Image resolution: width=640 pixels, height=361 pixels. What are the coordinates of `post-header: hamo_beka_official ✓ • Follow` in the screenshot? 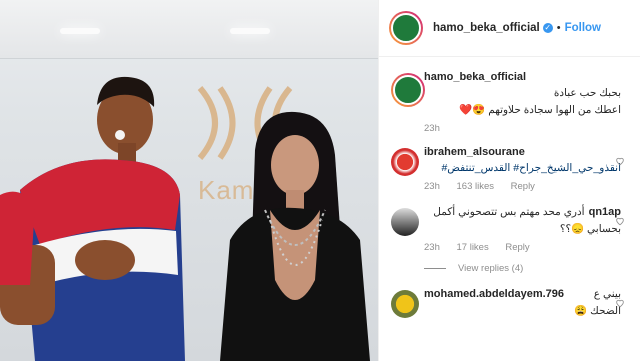 It's located at (509, 28).